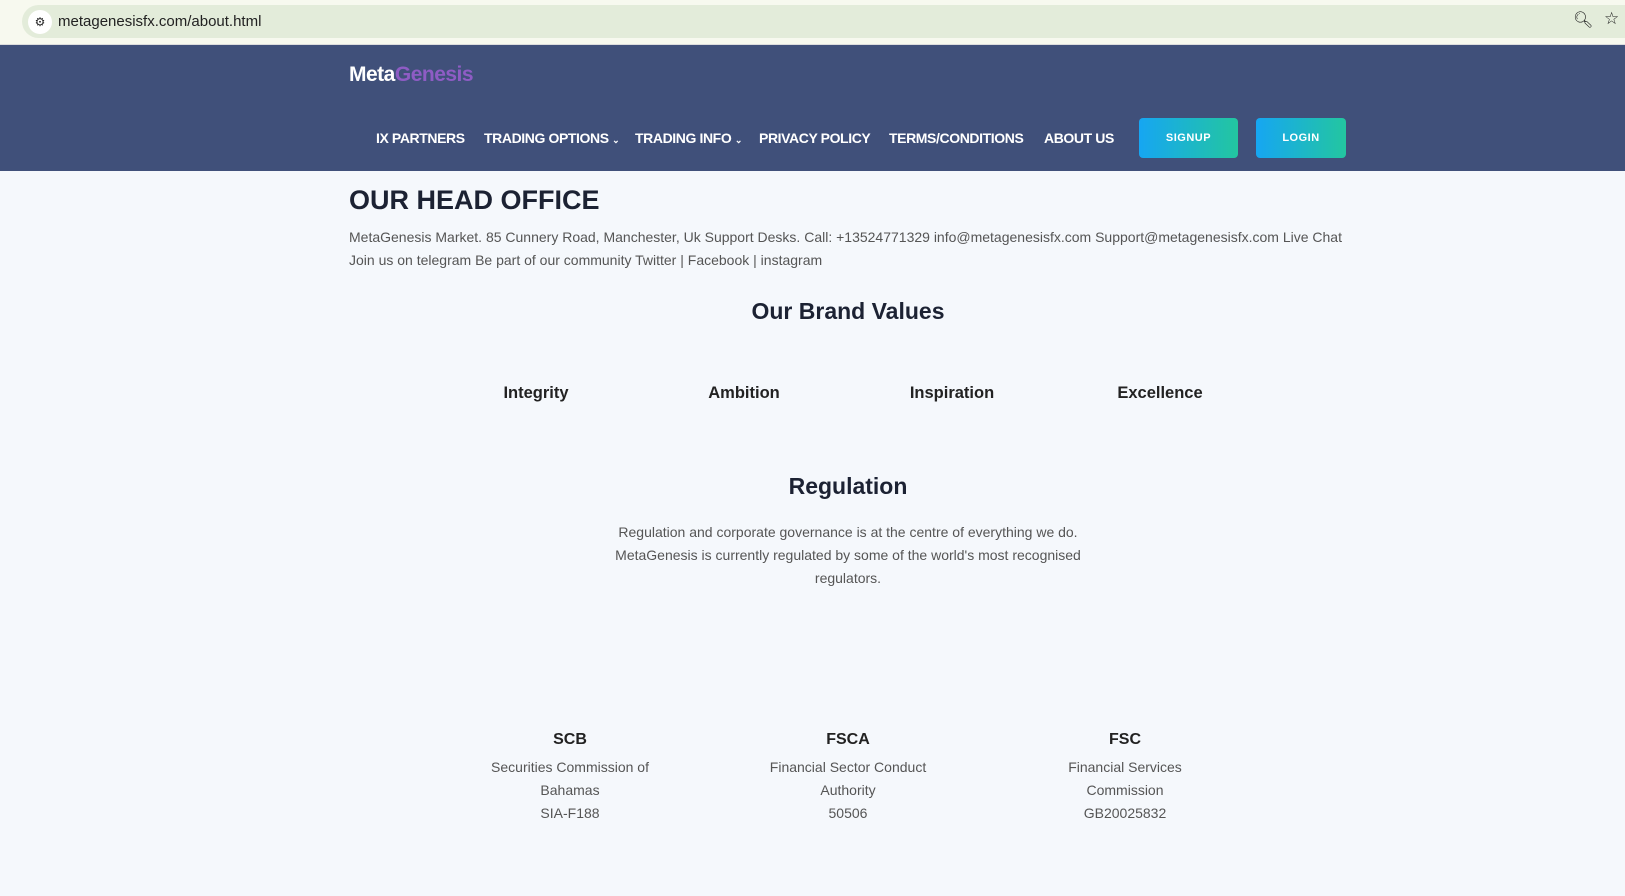 This screenshot has width=1625, height=896. I want to click on value-excellence: Excellence, so click(1160, 393).